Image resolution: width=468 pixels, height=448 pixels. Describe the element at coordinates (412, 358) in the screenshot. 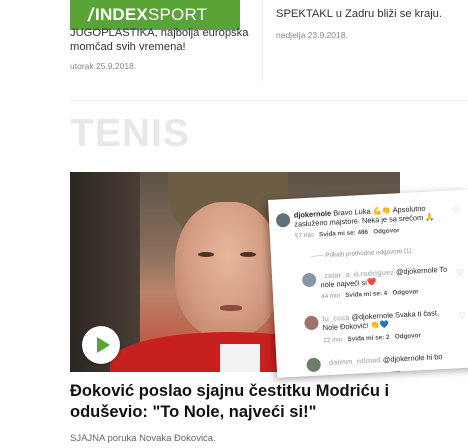

I see `comment-text: @djokernole hi bo` at that location.